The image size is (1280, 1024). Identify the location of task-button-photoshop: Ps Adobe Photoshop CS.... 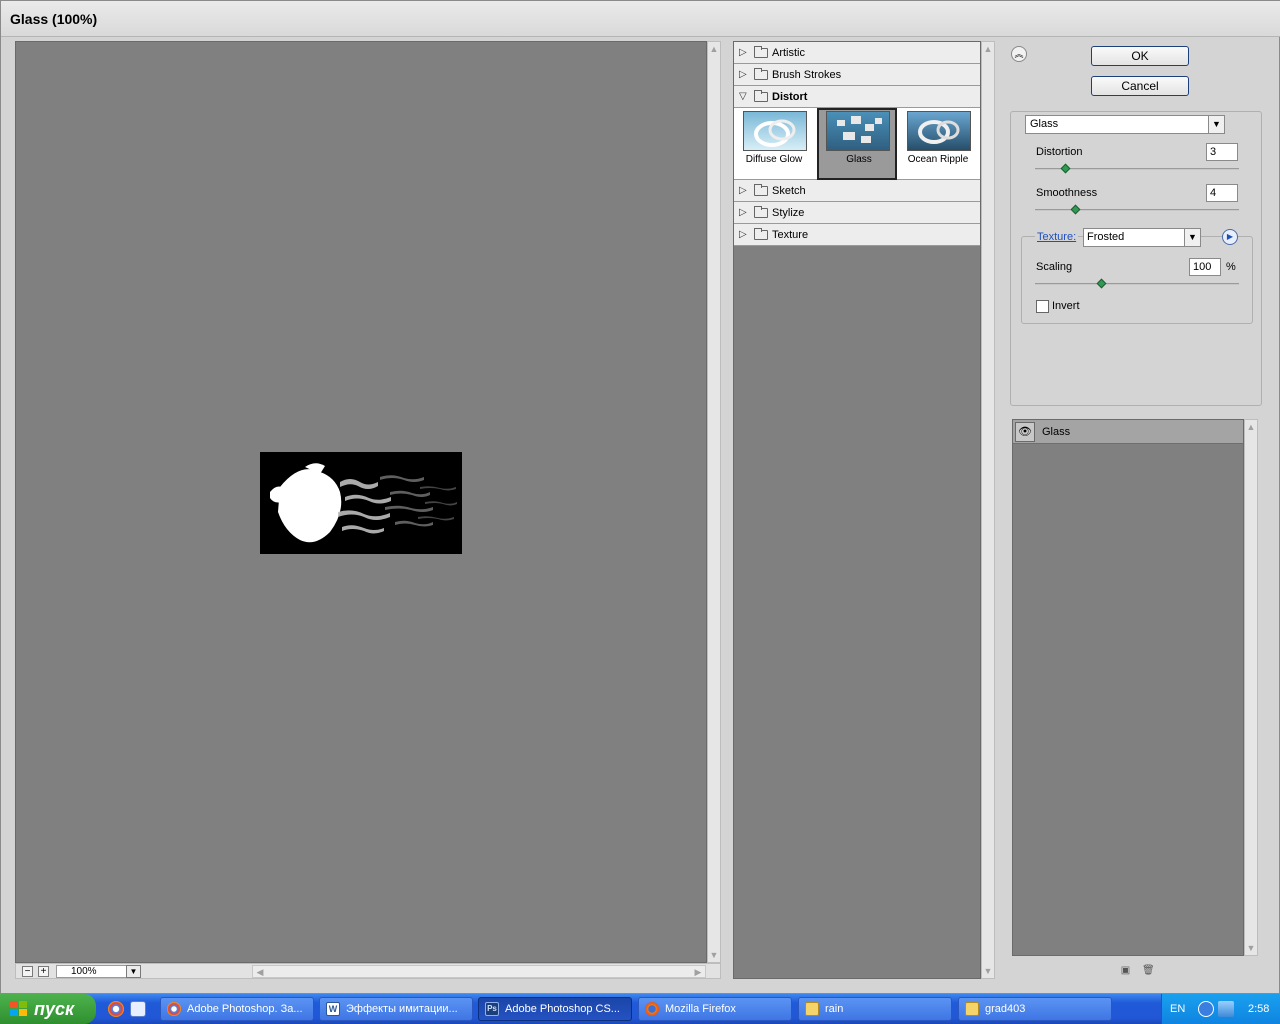
(555, 1009).